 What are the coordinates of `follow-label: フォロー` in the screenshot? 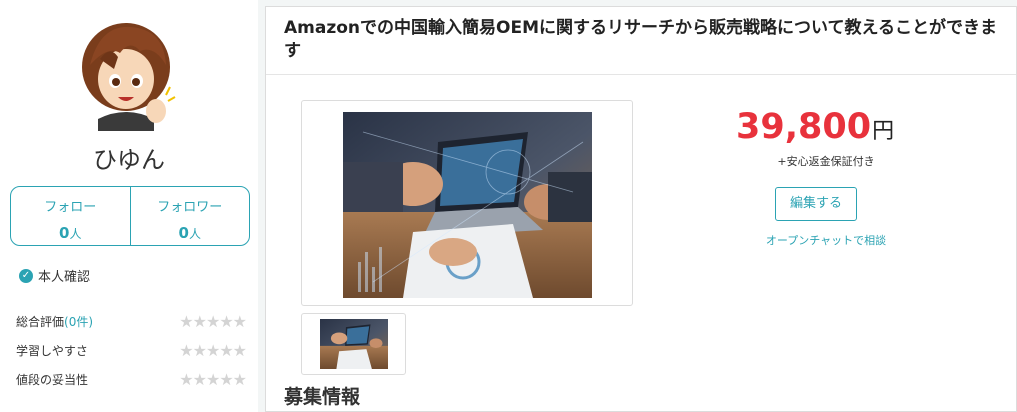 It's located at (70, 207).